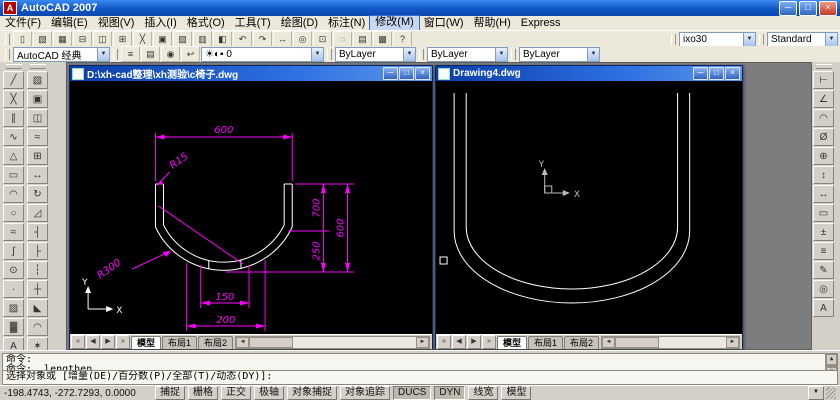 This screenshot has width=840, height=400. Describe the element at coordinates (823, 213) in the screenshot. I see `dim-baseline-icon: ▭` at that location.